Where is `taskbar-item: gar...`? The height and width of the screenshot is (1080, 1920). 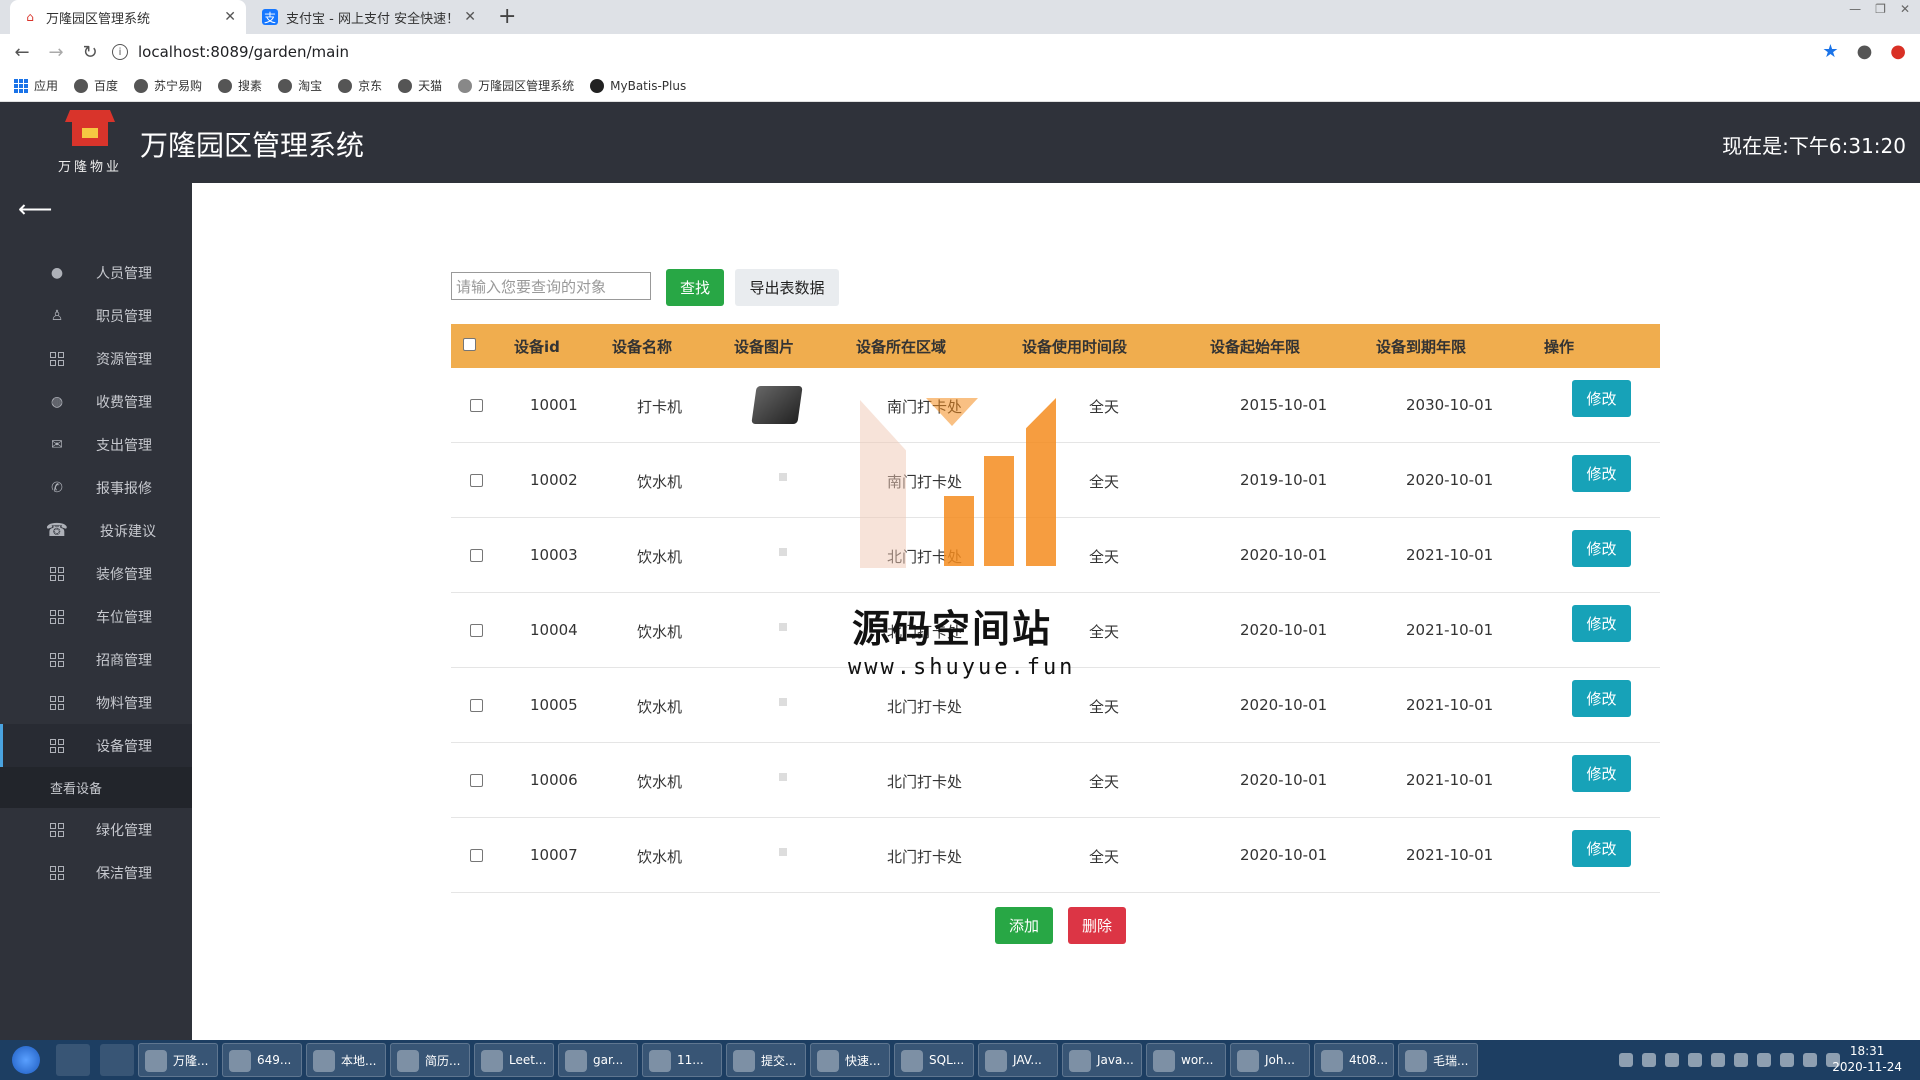
taskbar-item: gar... is located at coordinates (598, 1060).